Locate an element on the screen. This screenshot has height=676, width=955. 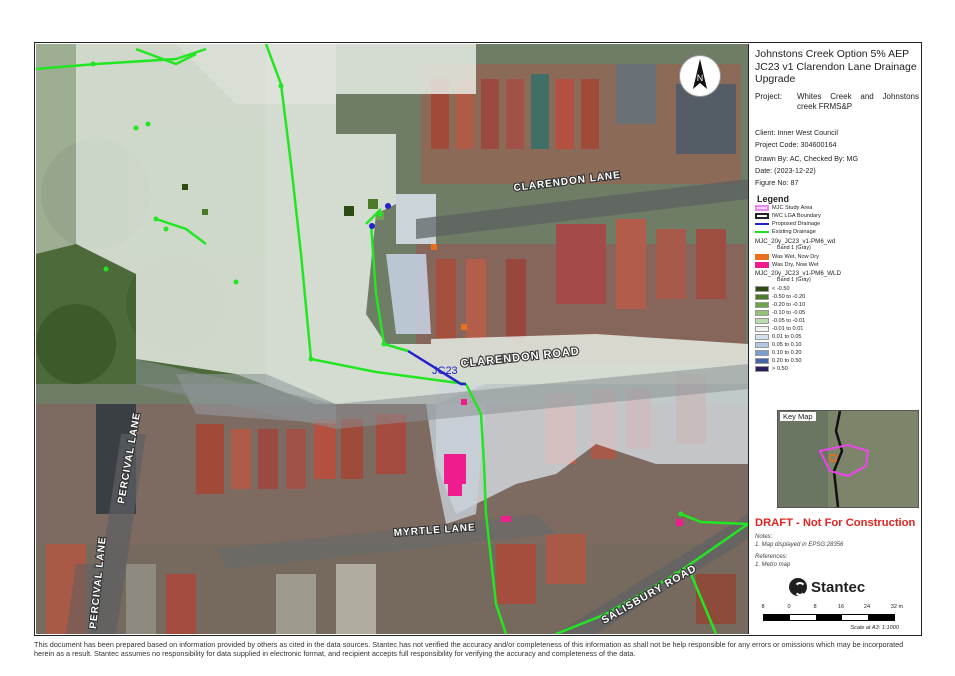
scale-ticks: 8 0 8 16 24 32 m is located at coordinates (832, 607).